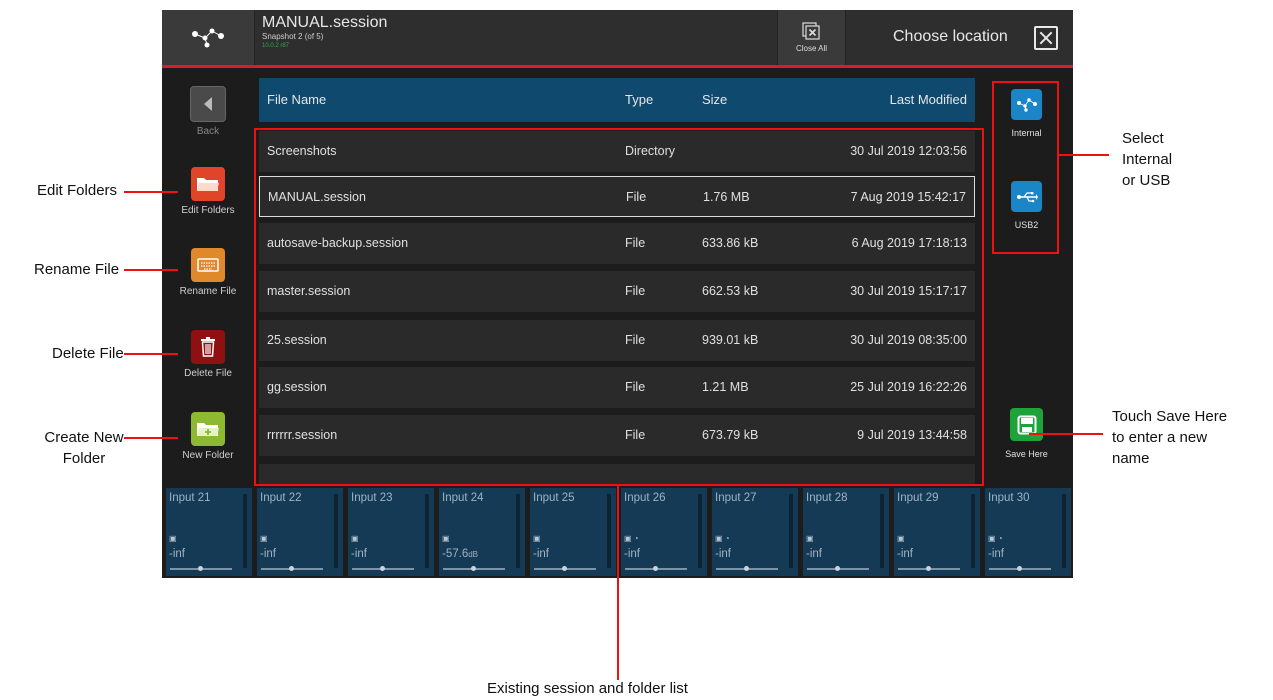 The width and height of the screenshot is (1273, 700). Describe the element at coordinates (281, 498) in the screenshot. I see `channel-name: Input 22` at that location.